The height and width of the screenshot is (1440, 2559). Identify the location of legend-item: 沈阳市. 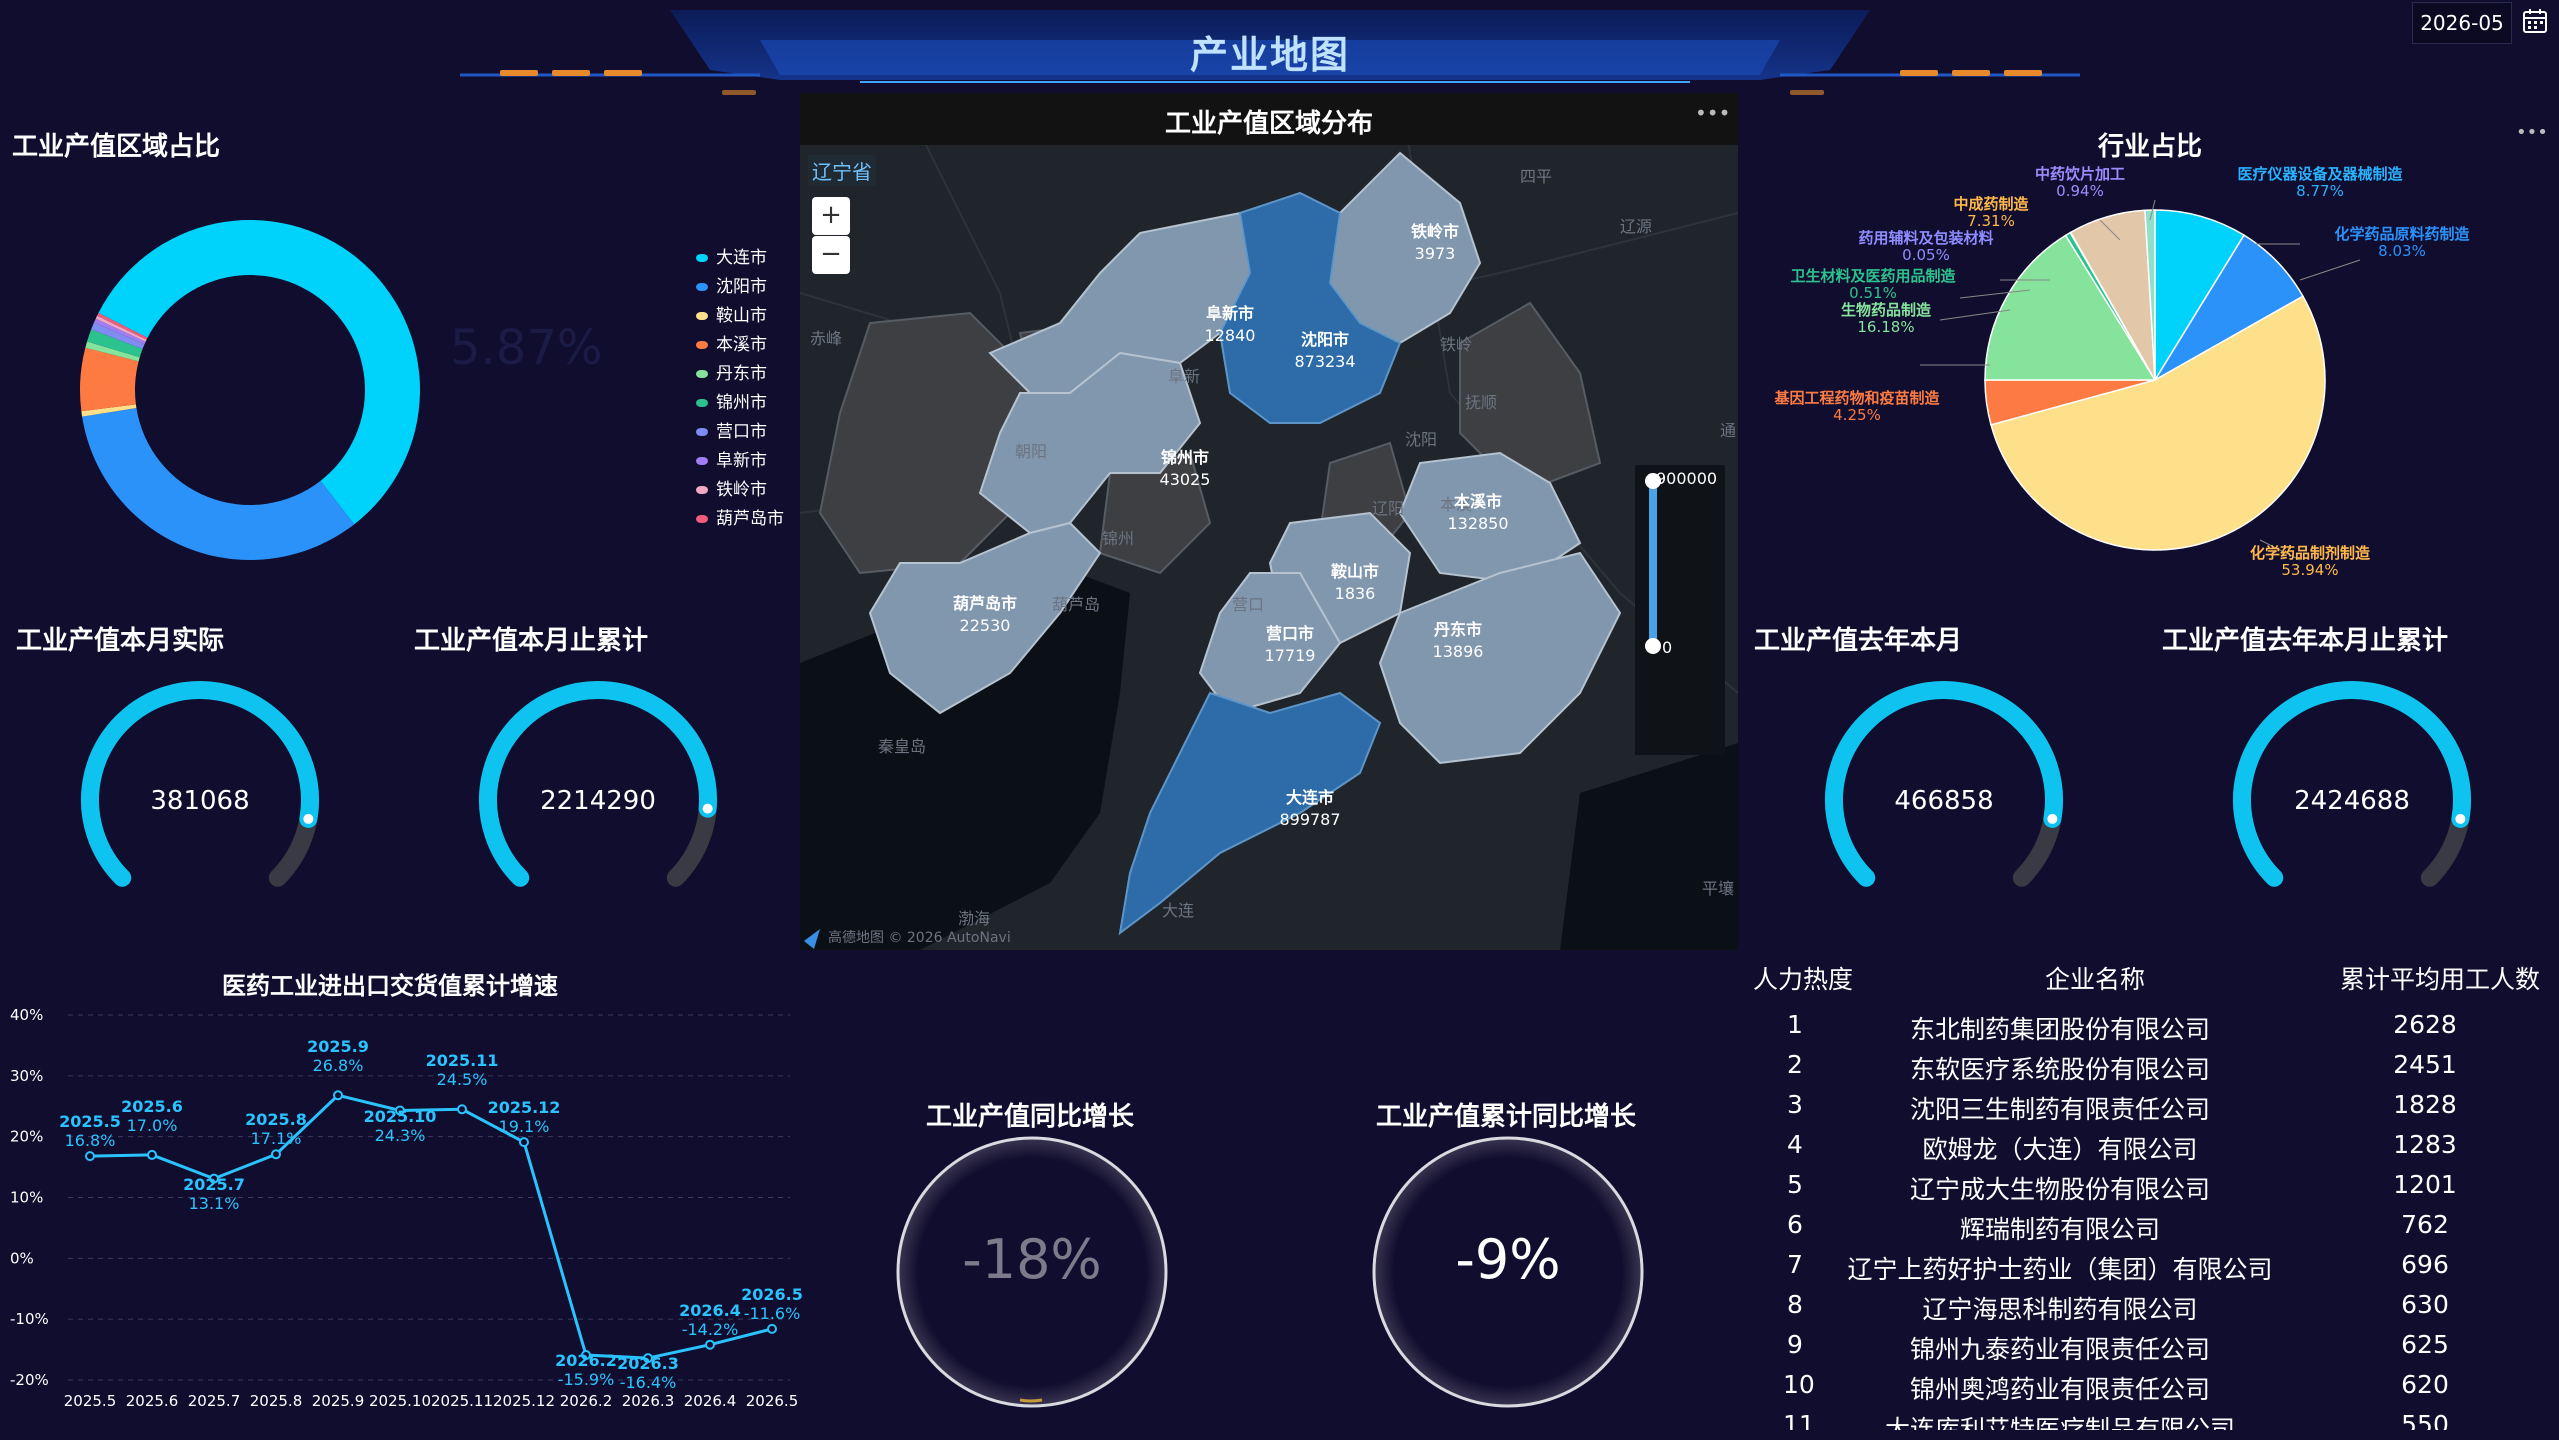
(731, 287).